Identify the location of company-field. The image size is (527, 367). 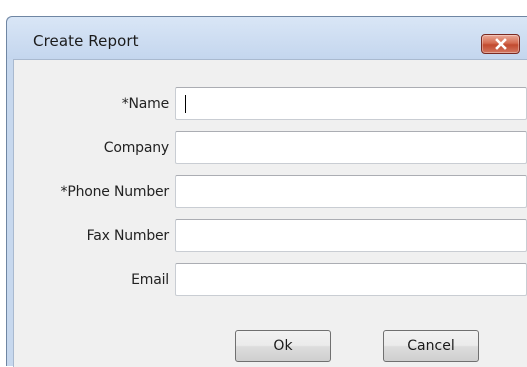
(351, 147).